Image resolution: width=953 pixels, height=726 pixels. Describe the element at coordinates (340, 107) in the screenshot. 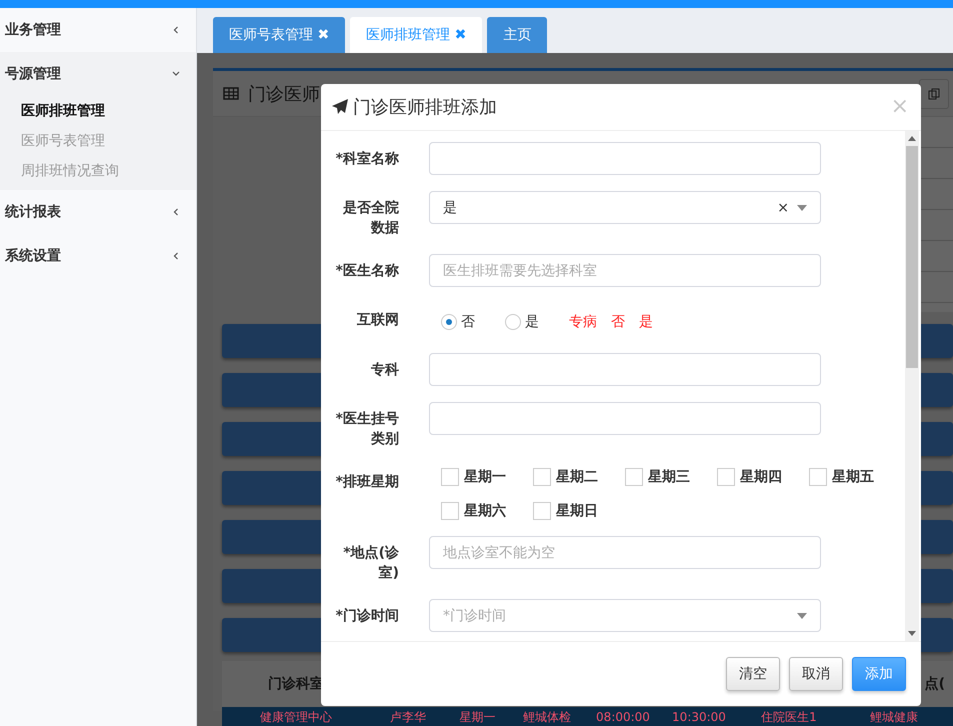

I see `paper-plane-icon` at that location.